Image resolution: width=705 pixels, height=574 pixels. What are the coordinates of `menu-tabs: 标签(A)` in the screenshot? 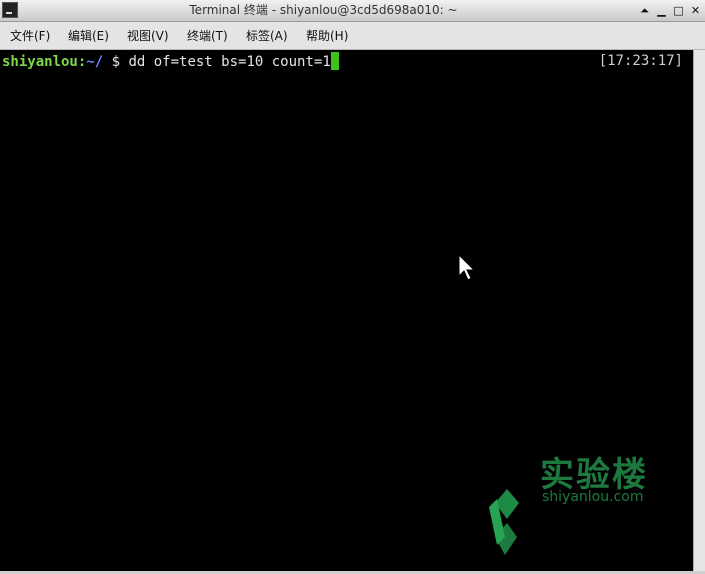 It's located at (267, 35).